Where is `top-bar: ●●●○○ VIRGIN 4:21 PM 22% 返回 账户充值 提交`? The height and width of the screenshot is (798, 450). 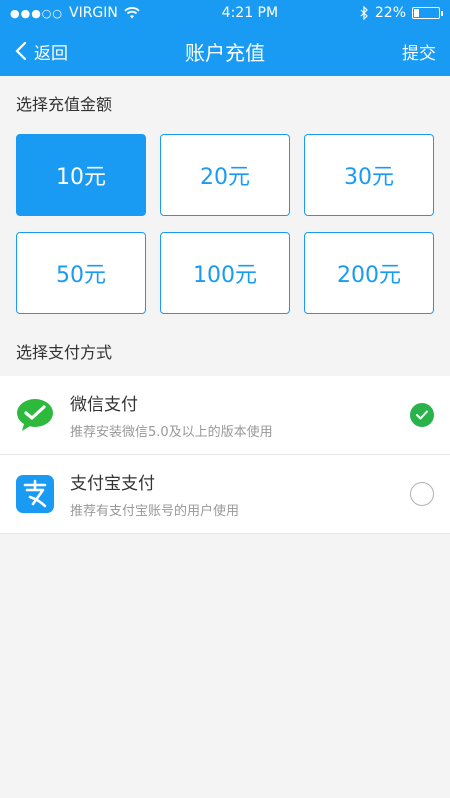 top-bar: ●●●○○ VIRGIN 4:21 PM 22% 返回 账户充值 提交 is located at coordinates (225, 38).